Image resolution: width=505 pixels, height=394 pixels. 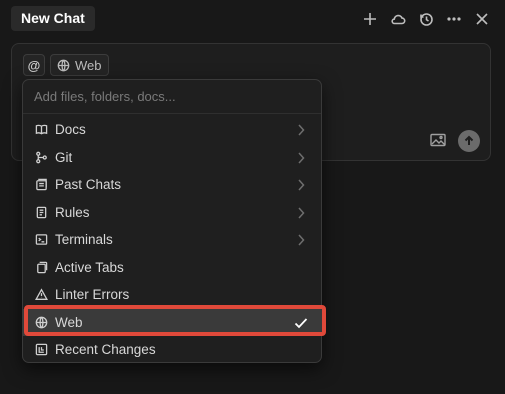 I want to click on menu-item-recent-changes: Recent Changes, so click(x=172, y=350).